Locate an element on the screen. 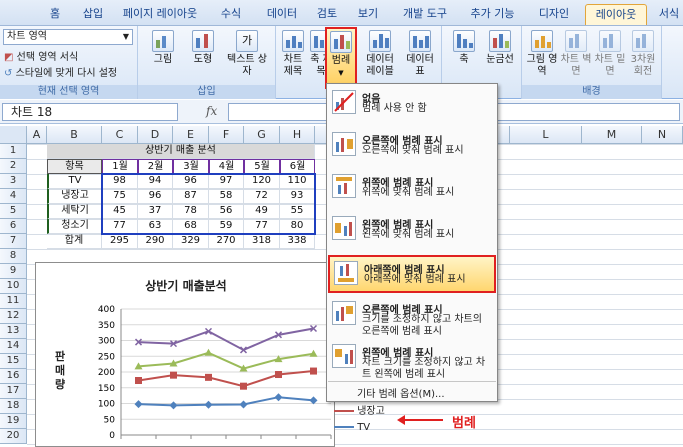 The width and height of the screenshot is (683, 447). table-cell: 94 is located at coordinates (155, 181).